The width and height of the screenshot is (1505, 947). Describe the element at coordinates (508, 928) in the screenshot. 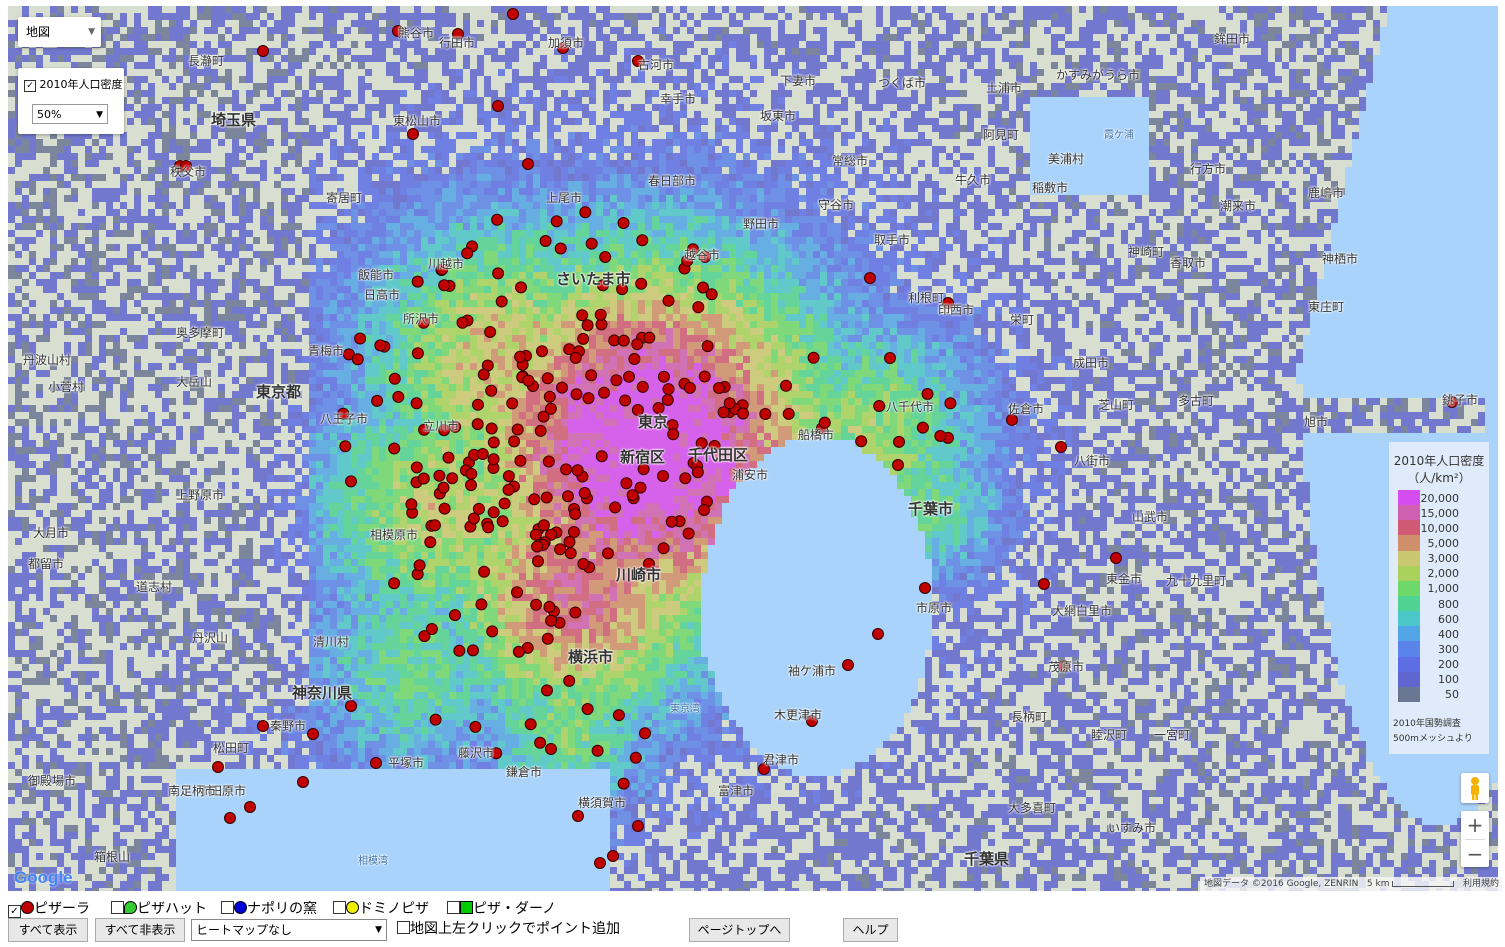

I see `add-point-toggle: 地図上左クリックでポイント追加` at that location.